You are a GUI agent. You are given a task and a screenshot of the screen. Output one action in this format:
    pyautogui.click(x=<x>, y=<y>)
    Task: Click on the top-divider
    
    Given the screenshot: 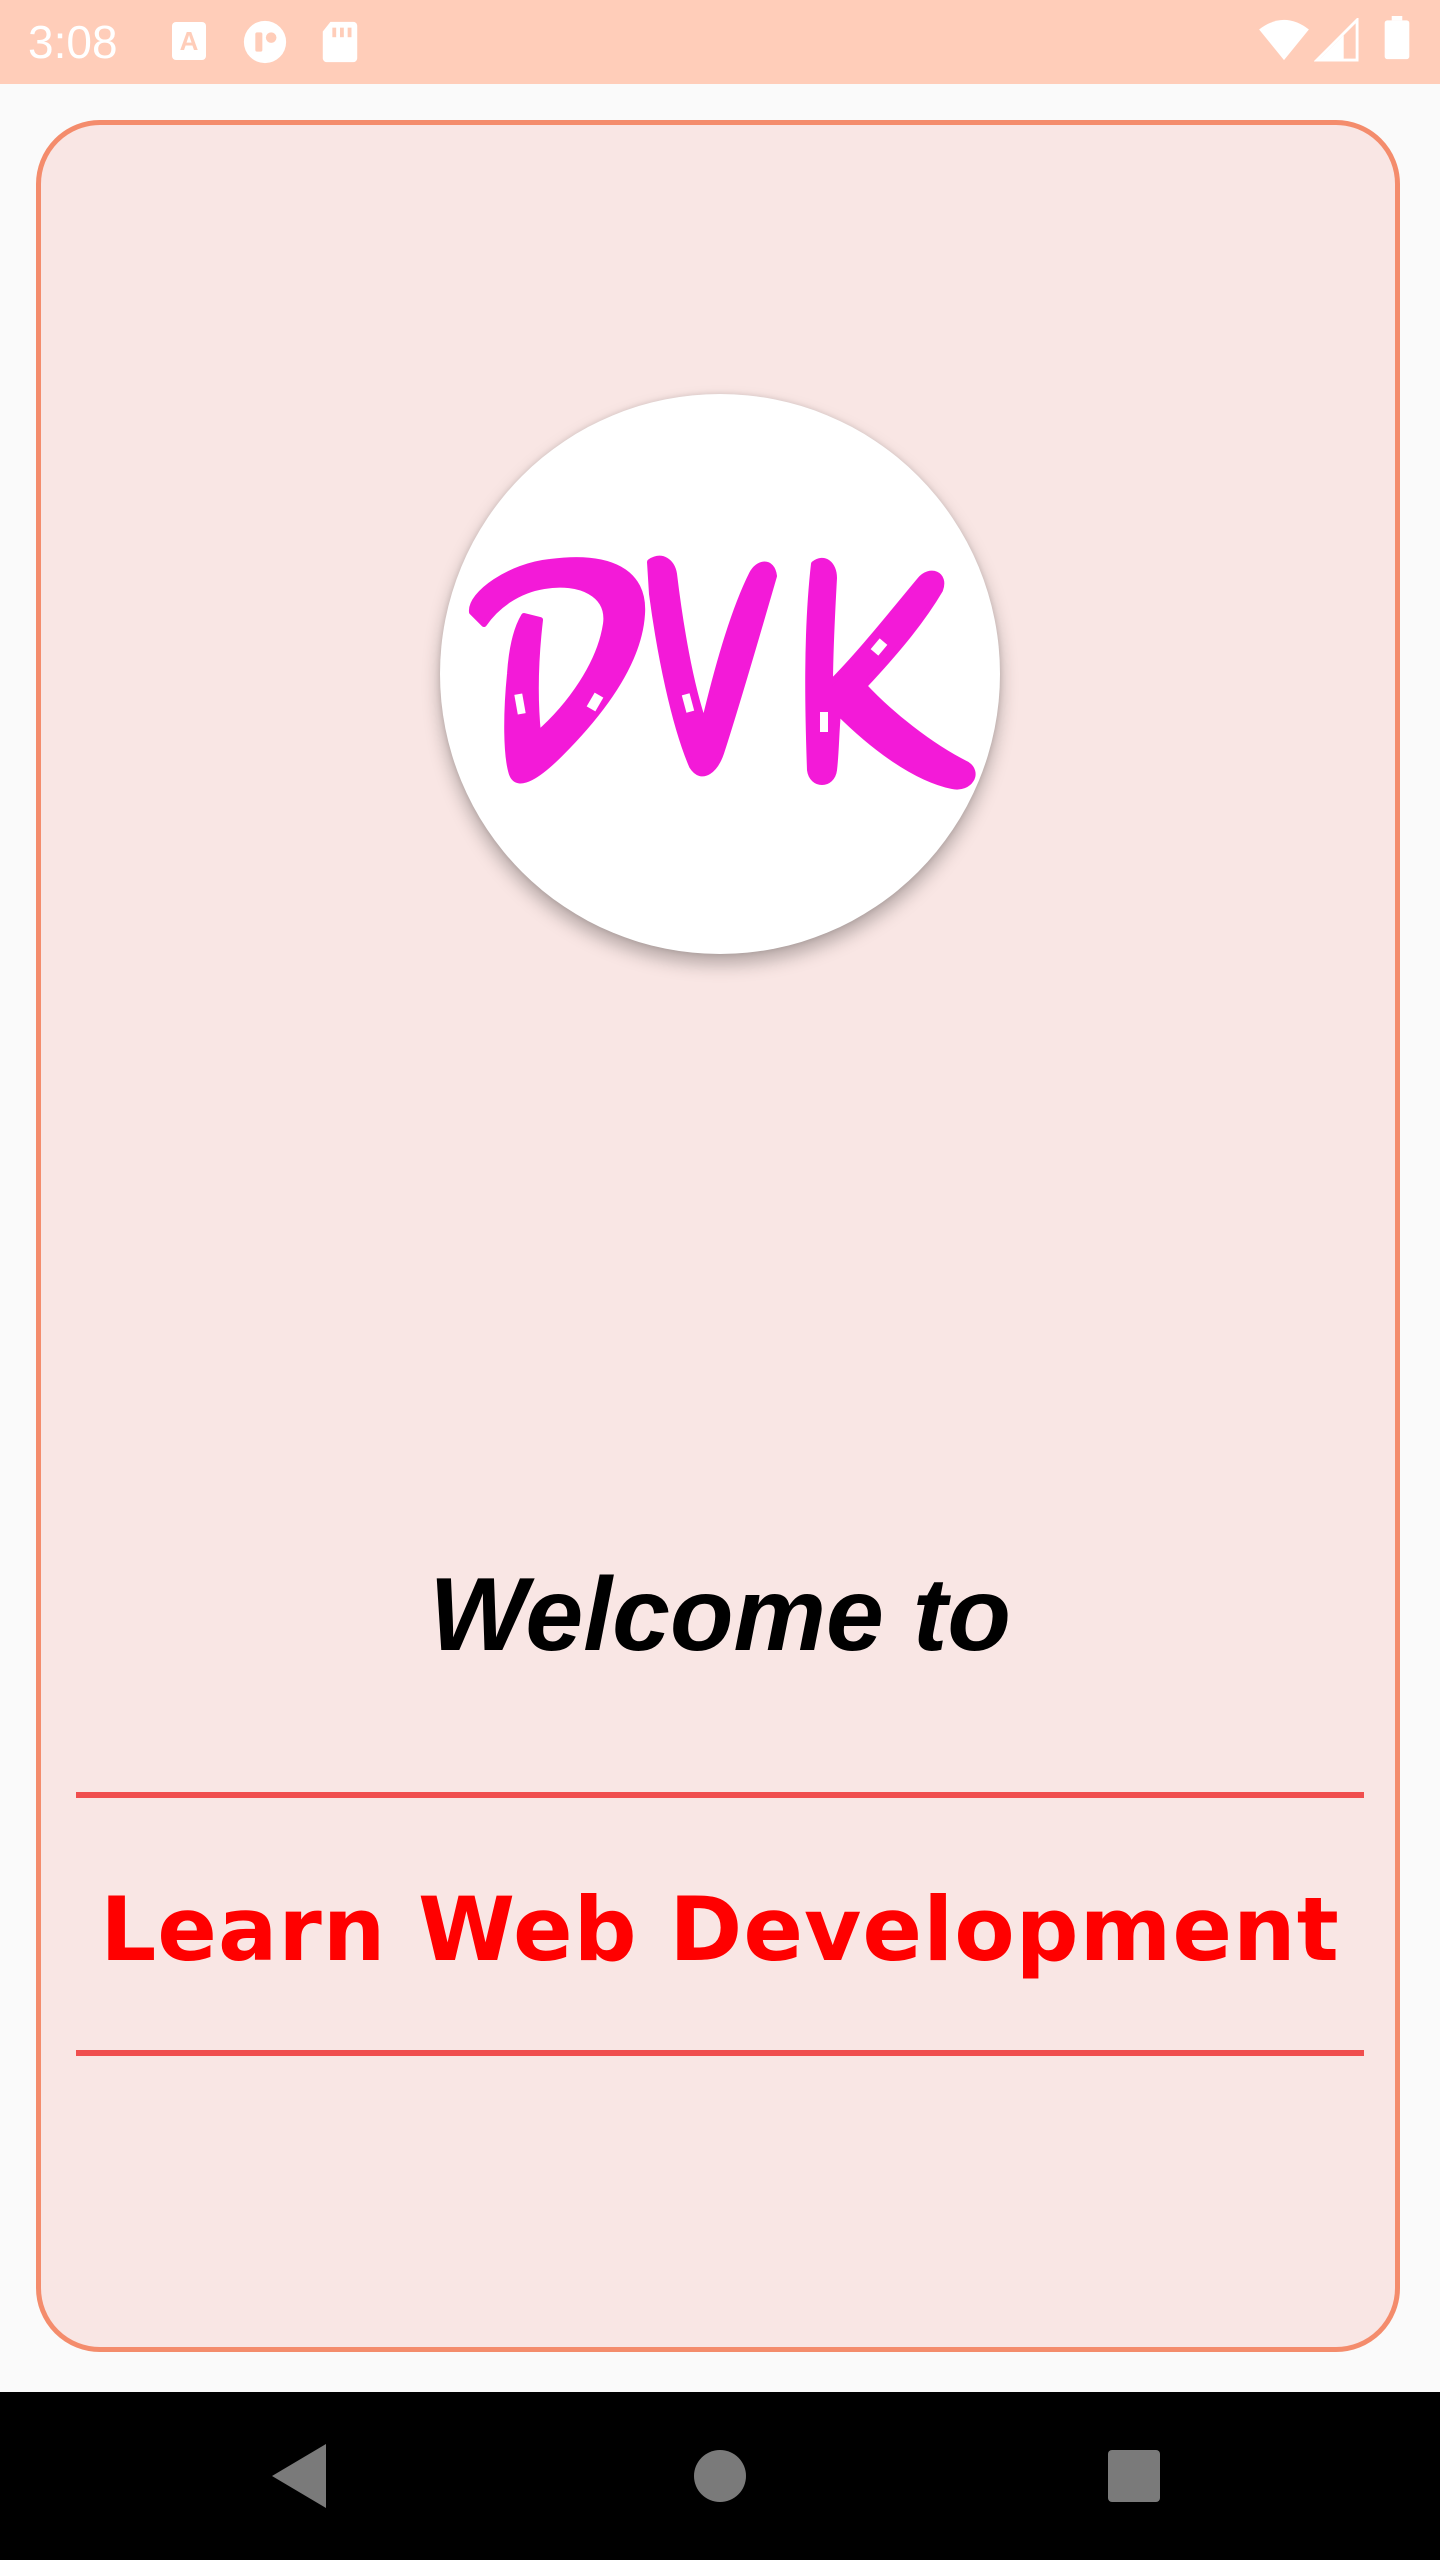 What is the action you would take?
    pyautogui.click(x=720, y=1795)
    